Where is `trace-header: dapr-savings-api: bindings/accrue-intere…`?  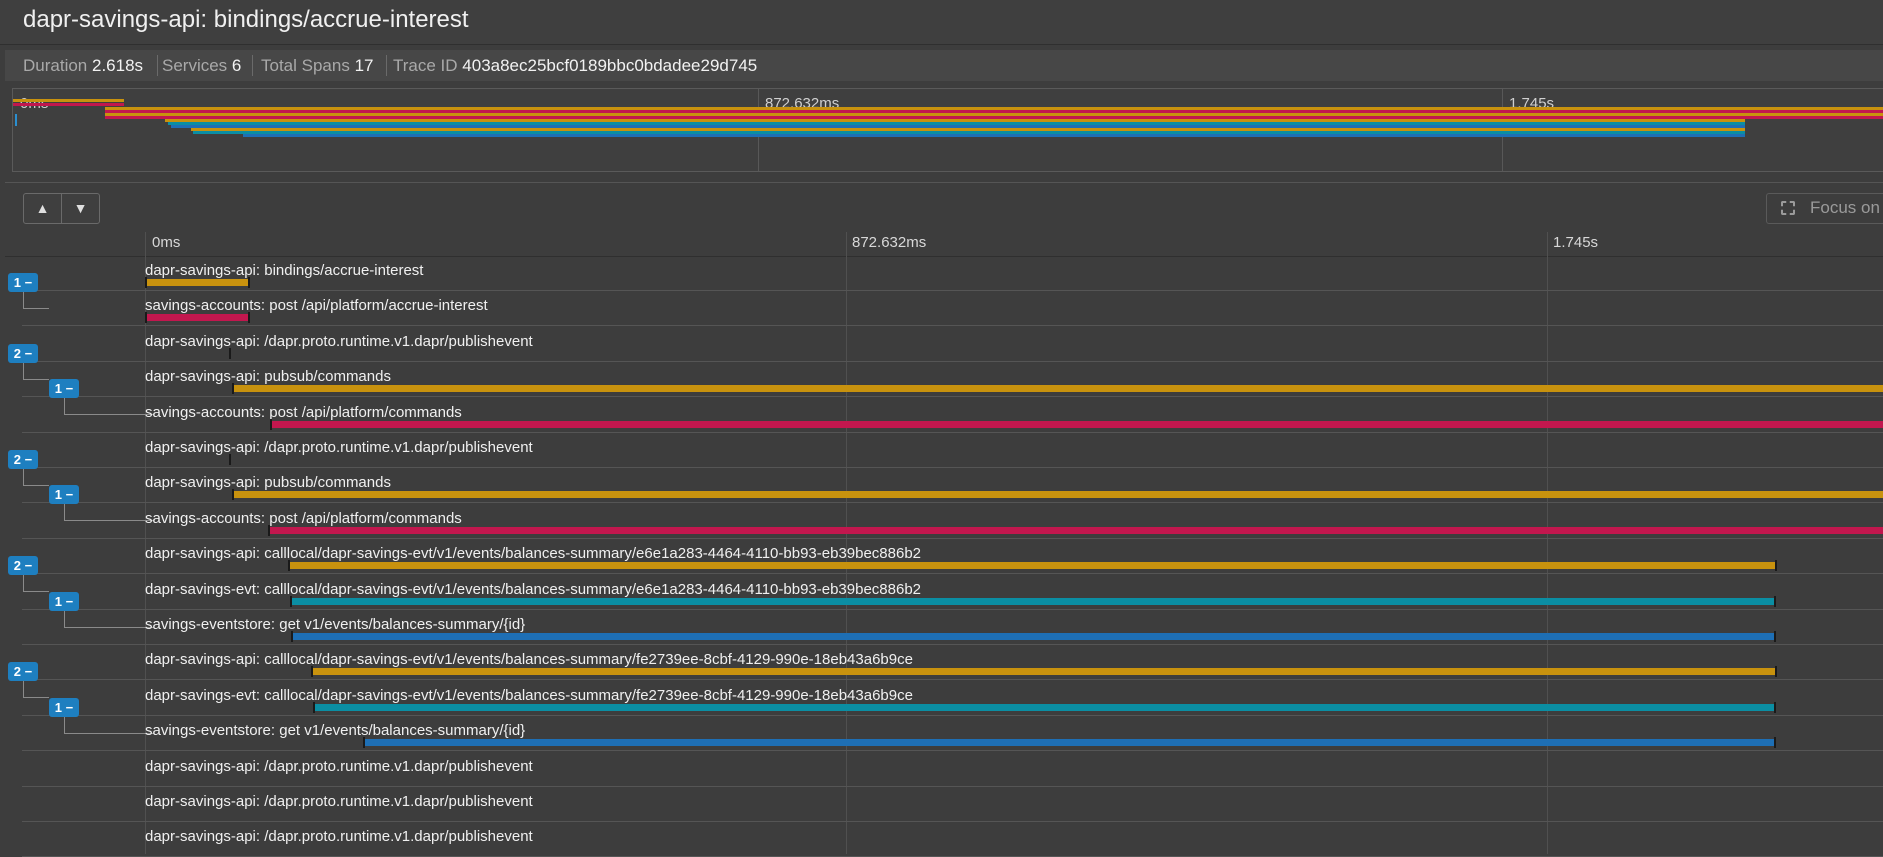
trace-header: dapr-savings-api: bindings/accrue-intere… is located at coordinates (941, 22).